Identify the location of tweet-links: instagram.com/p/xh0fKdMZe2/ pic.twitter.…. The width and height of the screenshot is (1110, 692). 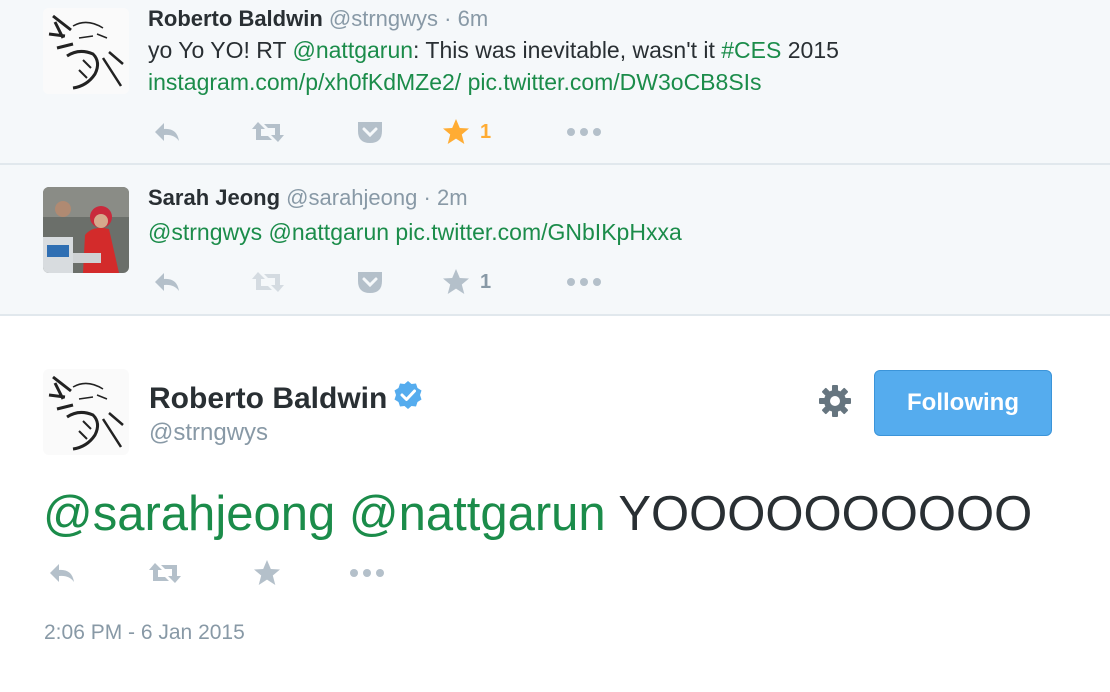
(455, 82).